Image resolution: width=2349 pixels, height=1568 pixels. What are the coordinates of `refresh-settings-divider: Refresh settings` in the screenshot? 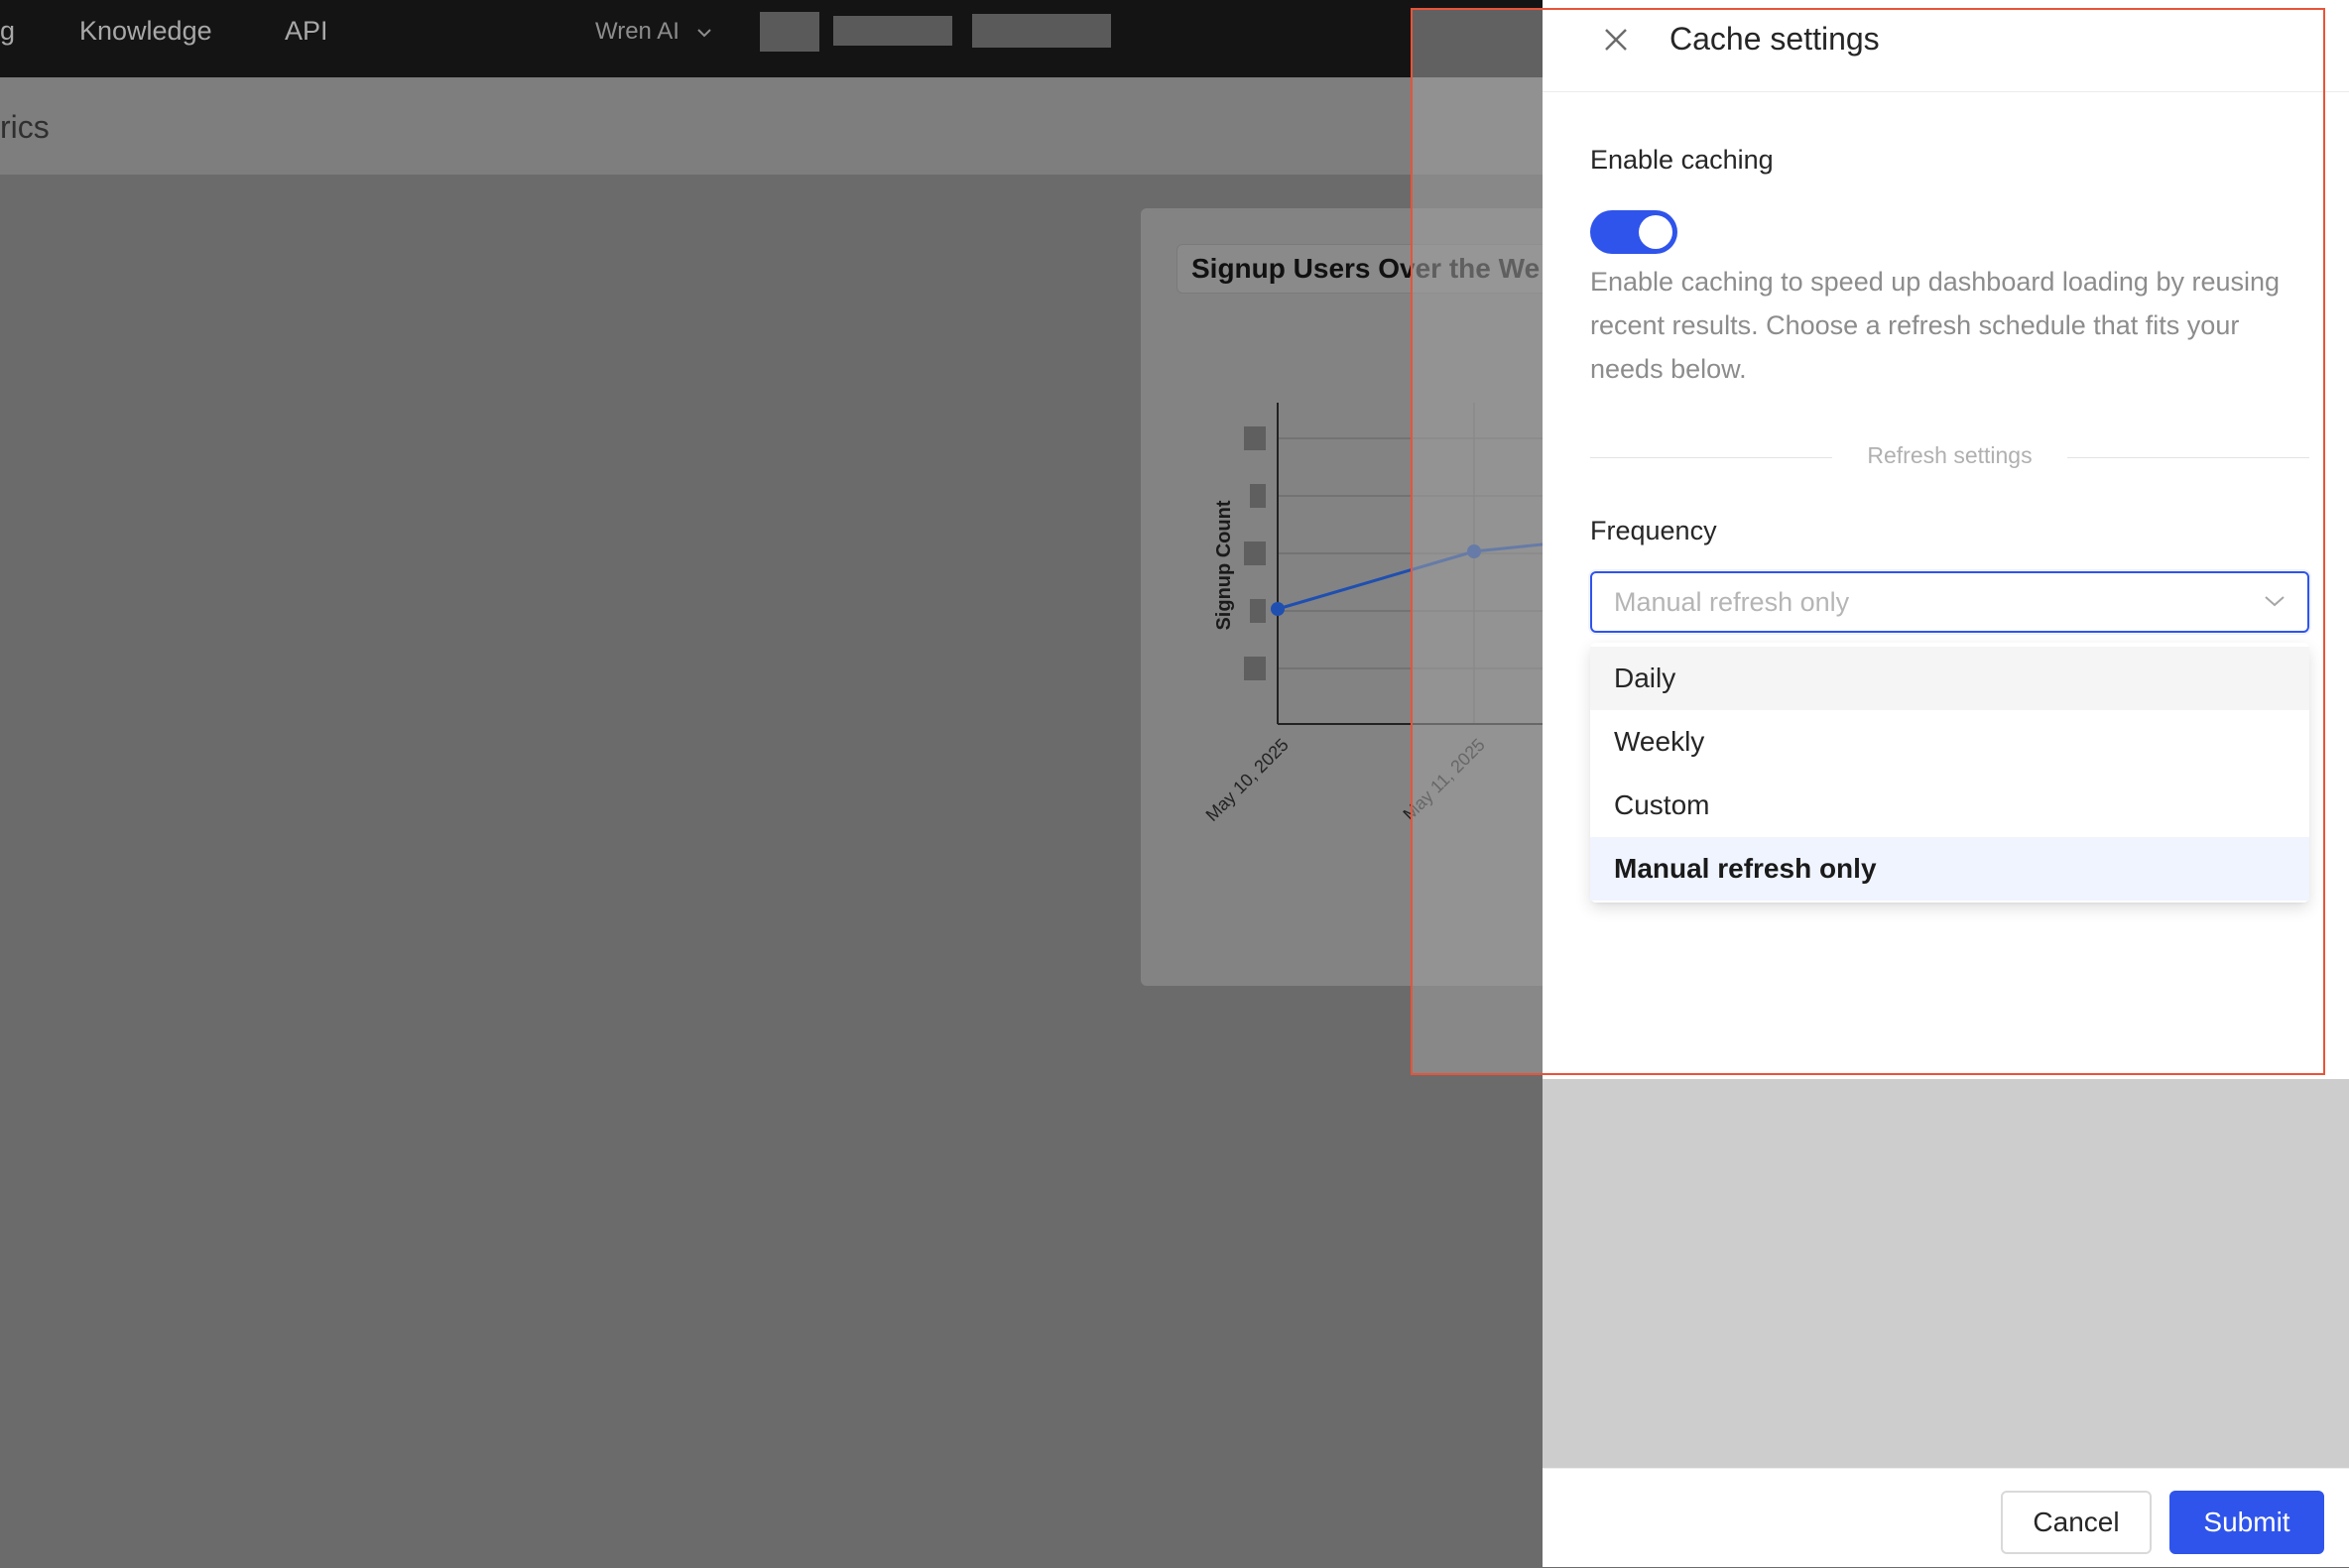 It's located at (1949, 457).